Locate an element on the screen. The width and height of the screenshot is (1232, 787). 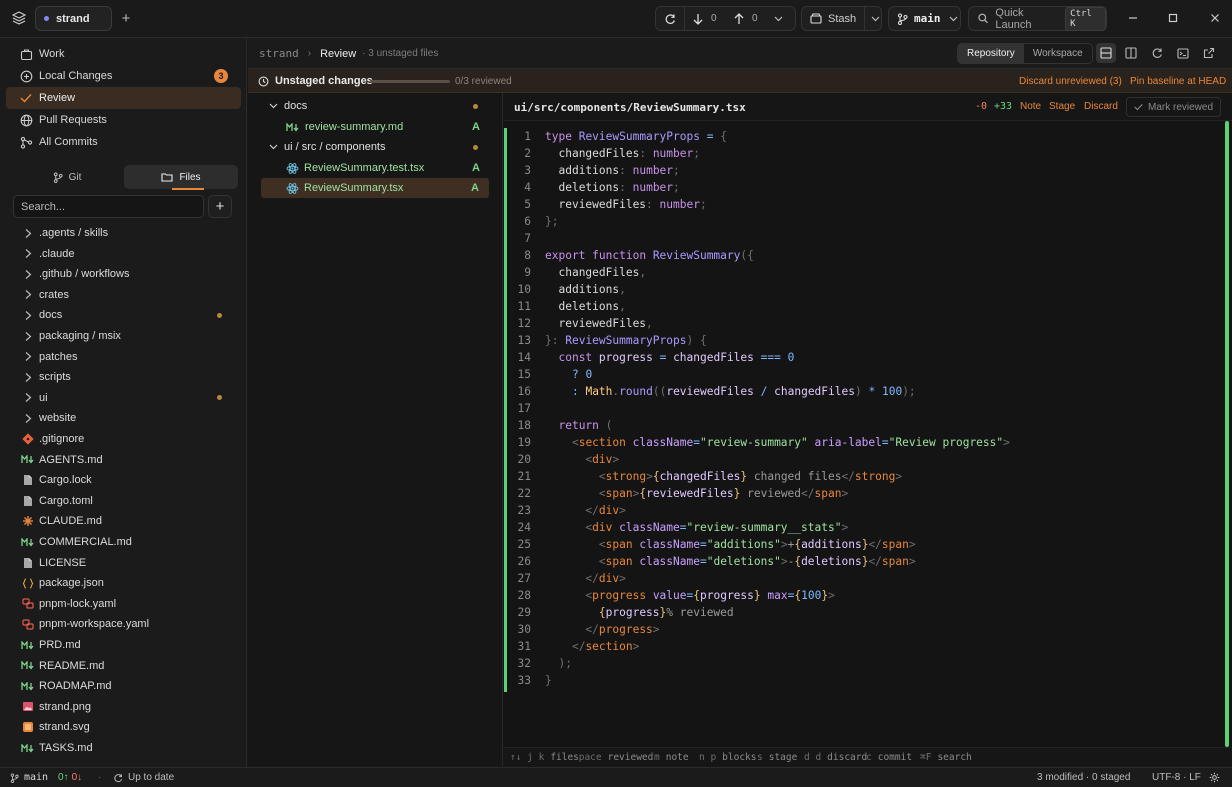
tree-file: pnpm-workspace.yaml is located at coordinates (123, 624).